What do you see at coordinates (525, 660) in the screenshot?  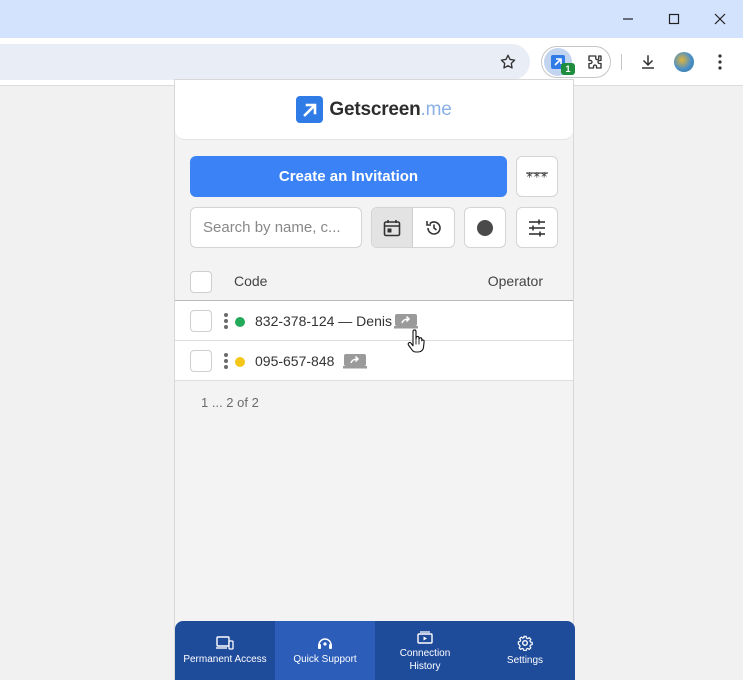 I see `nav-label: Settings` at bounding box center [525, 660].